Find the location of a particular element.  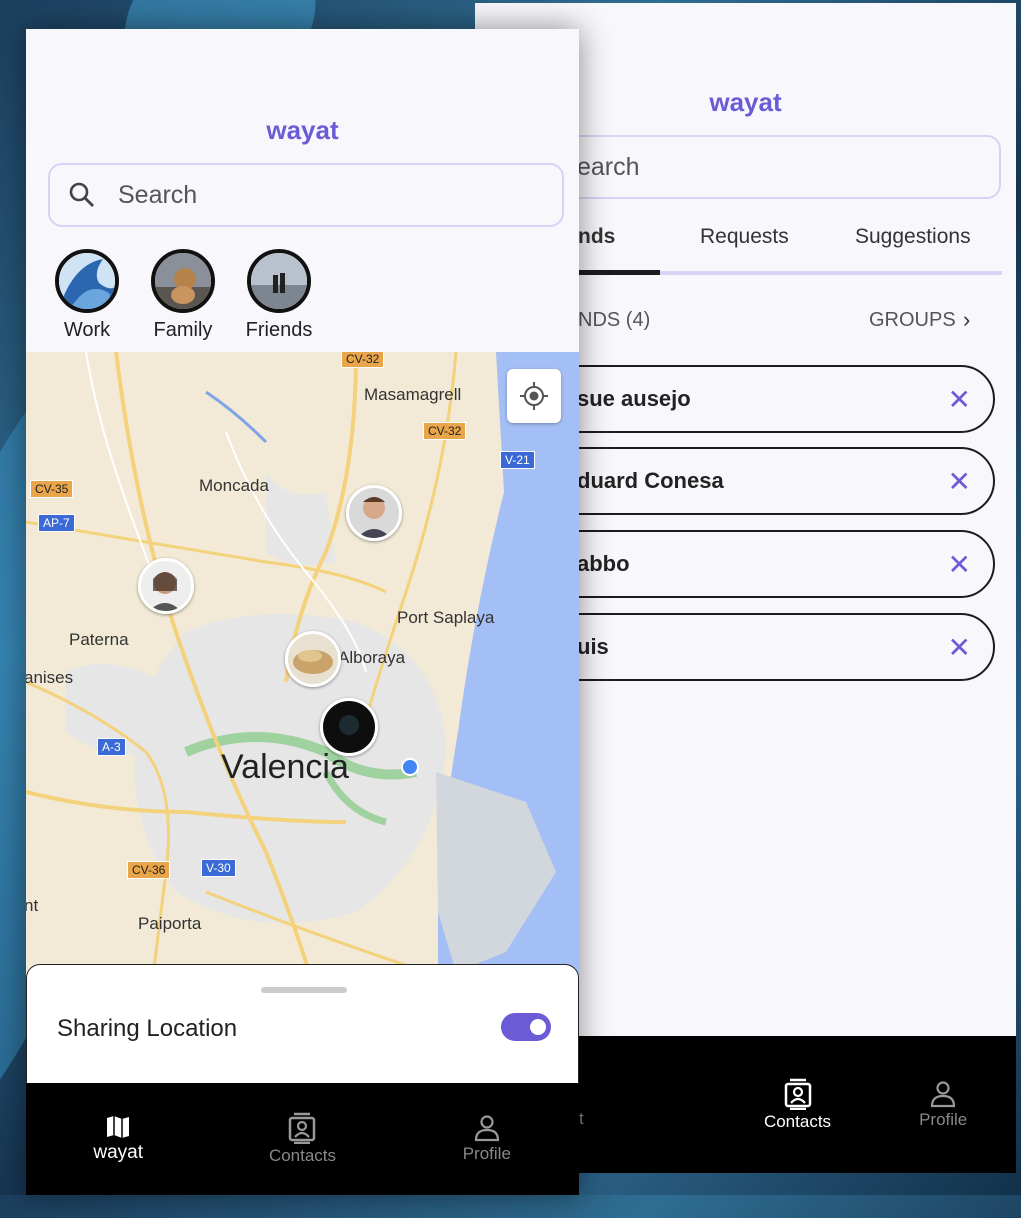

road-sign: AP-7 is located at coordinates (56, 523).